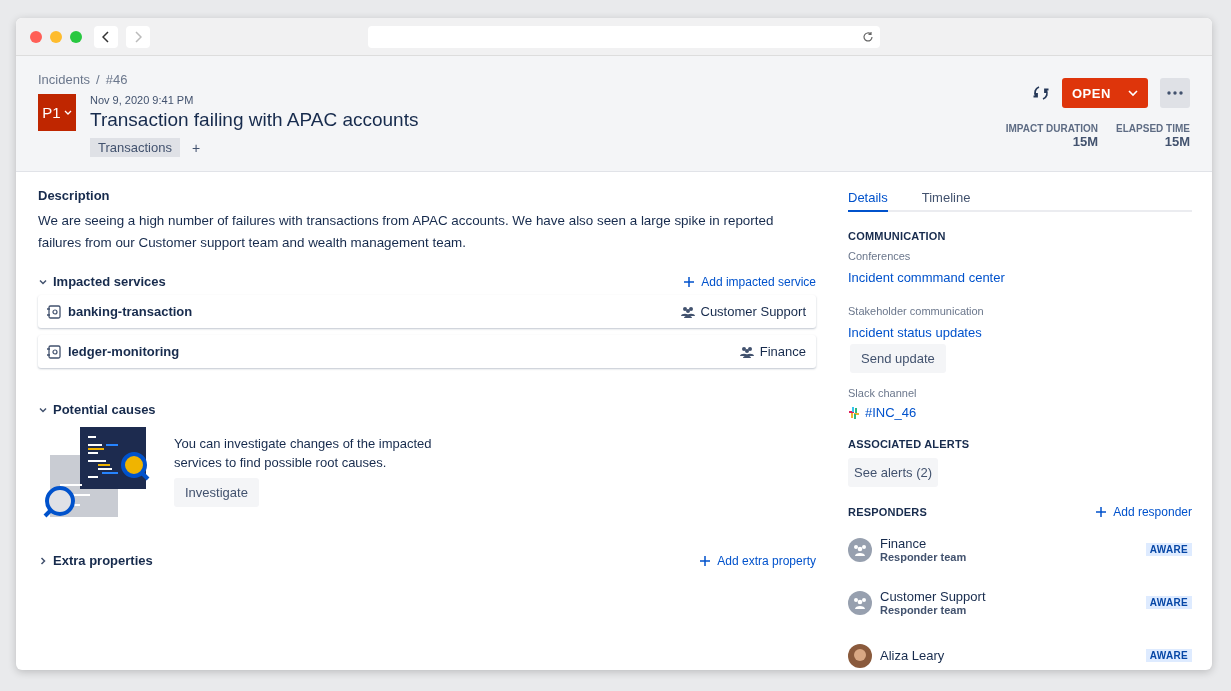 This screenshot has height=691, width=1231. What do you see at coordinates (57, 112) in the screenshot?
I see `priority-button: P1` at bounding box center [57, 112].